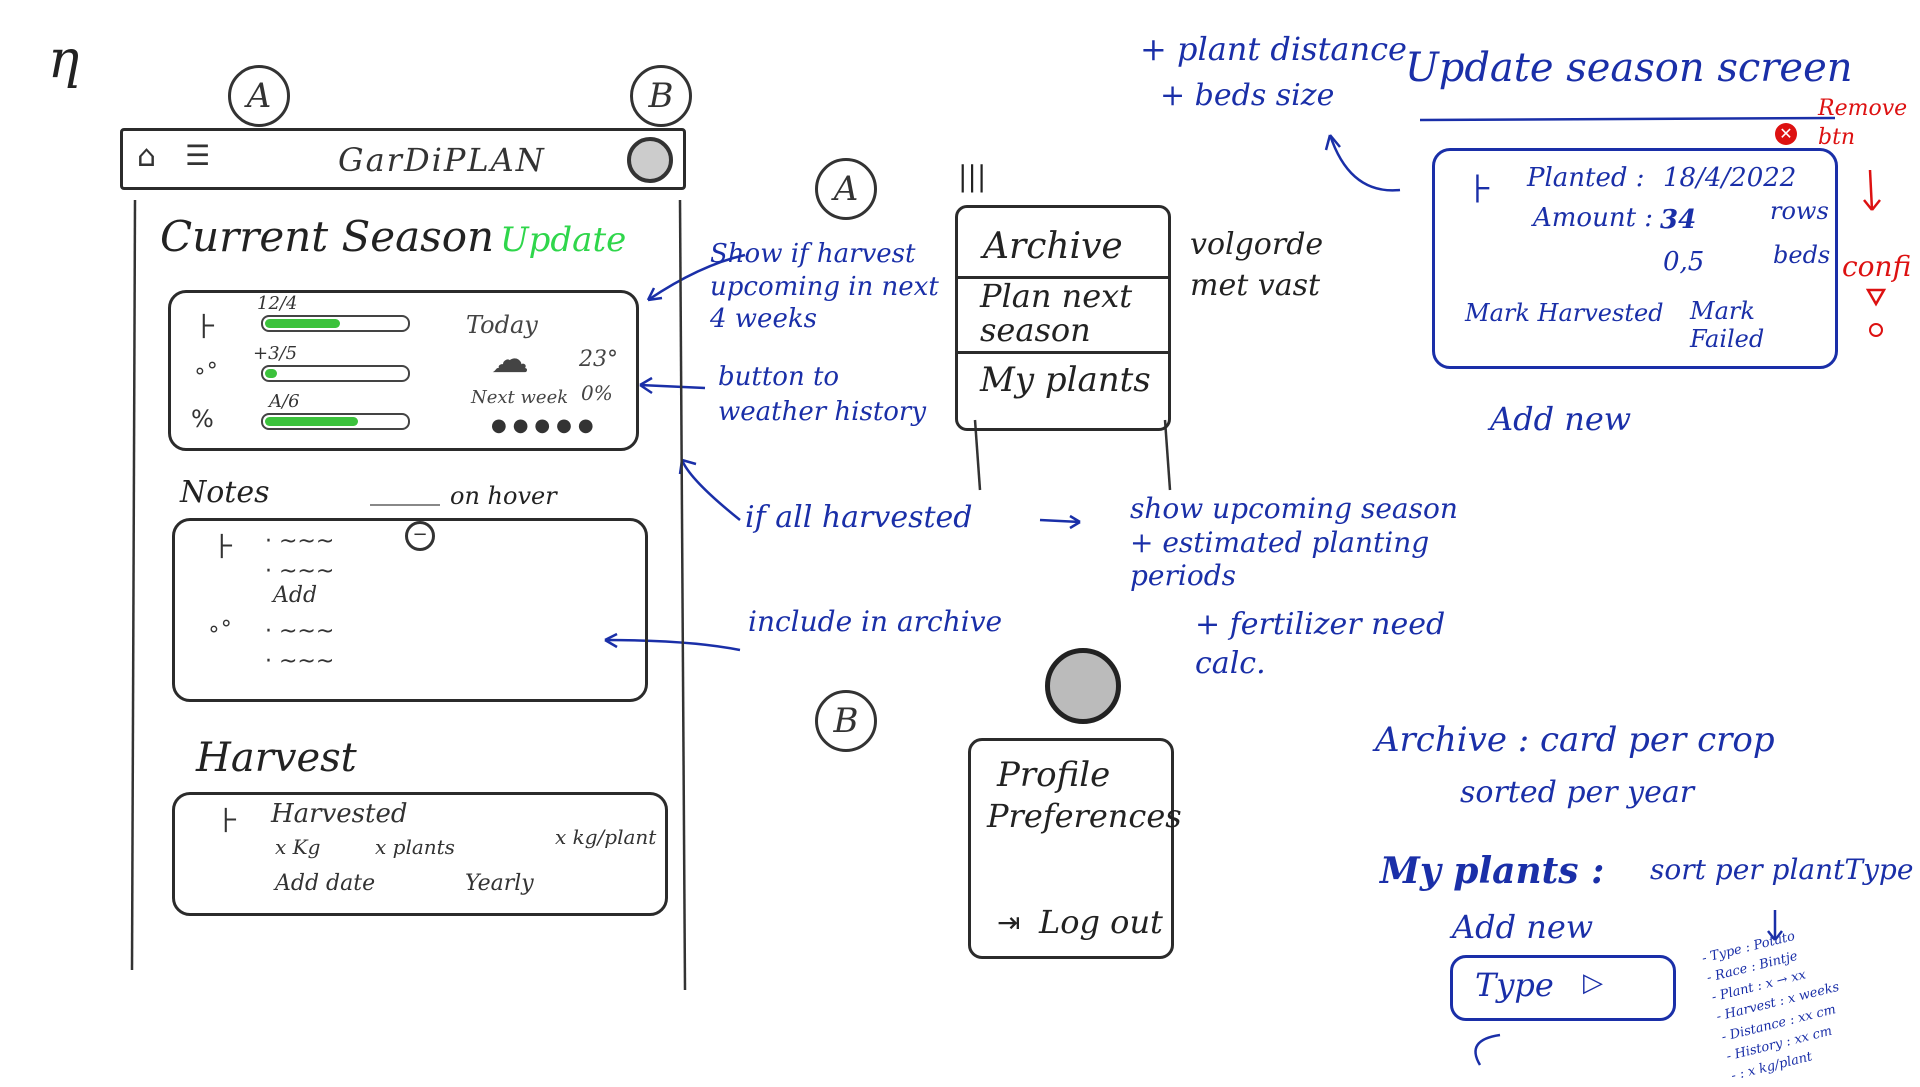 The height and width of the screenshot is (1087, 1920). I want to click on my-plants-sort: sort per plantType, so click(1782, 869).